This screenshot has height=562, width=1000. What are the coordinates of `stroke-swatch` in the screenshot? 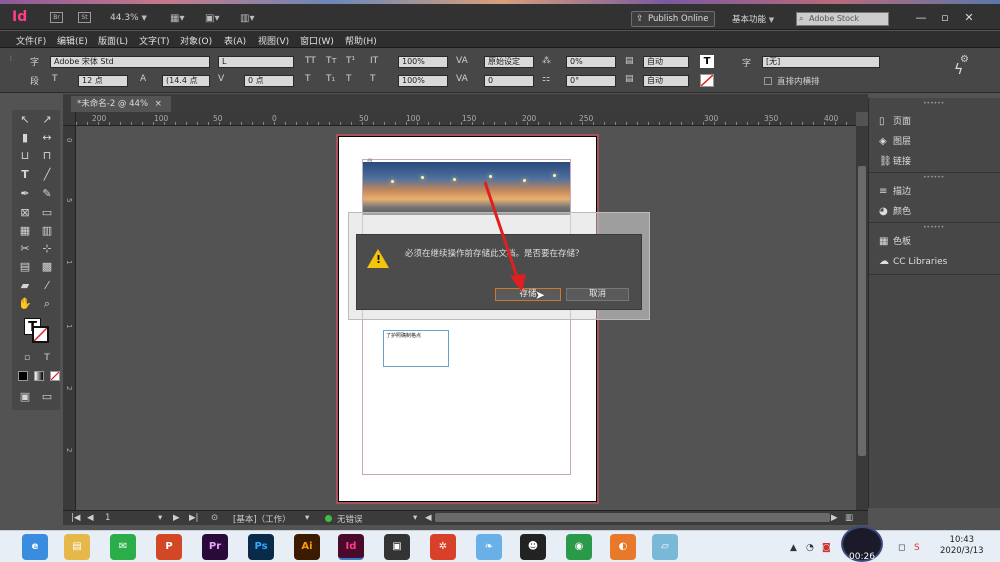 It's located at (40, 334).